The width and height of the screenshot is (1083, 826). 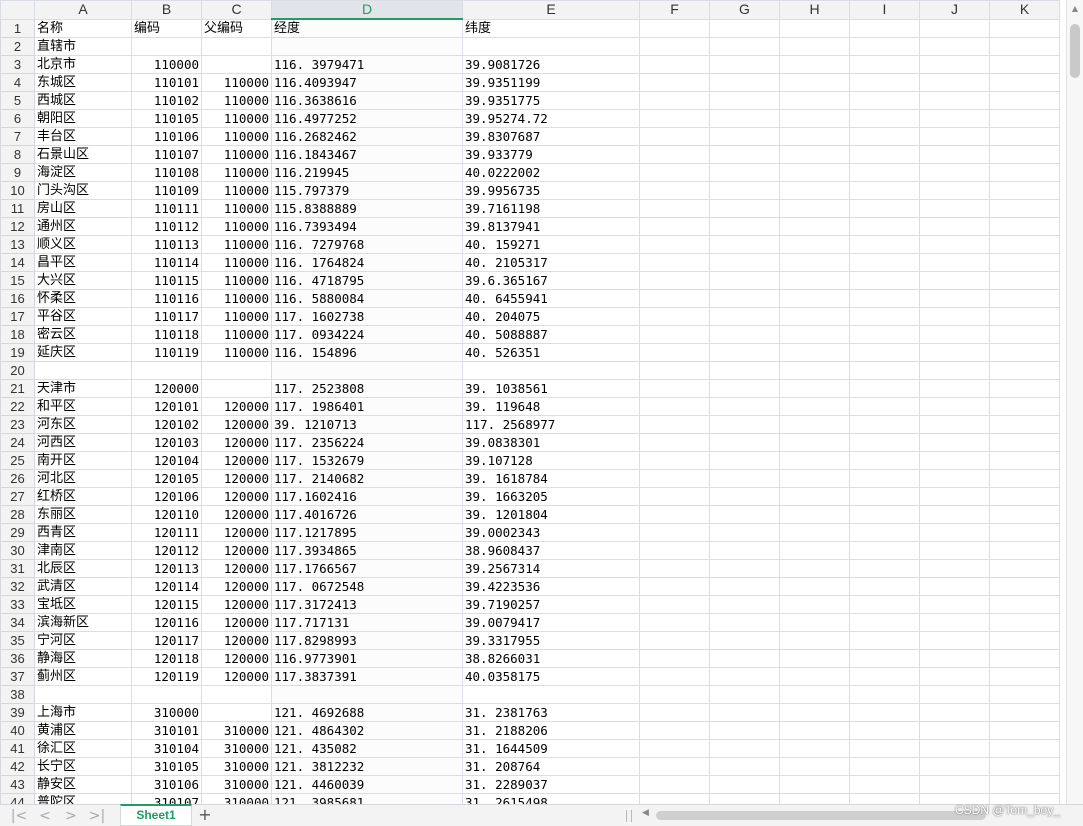 What do you see at coordinates (83, 316) in the screenshot?
I see `cell-a: 平谷区` at bounding box center [83, 316].